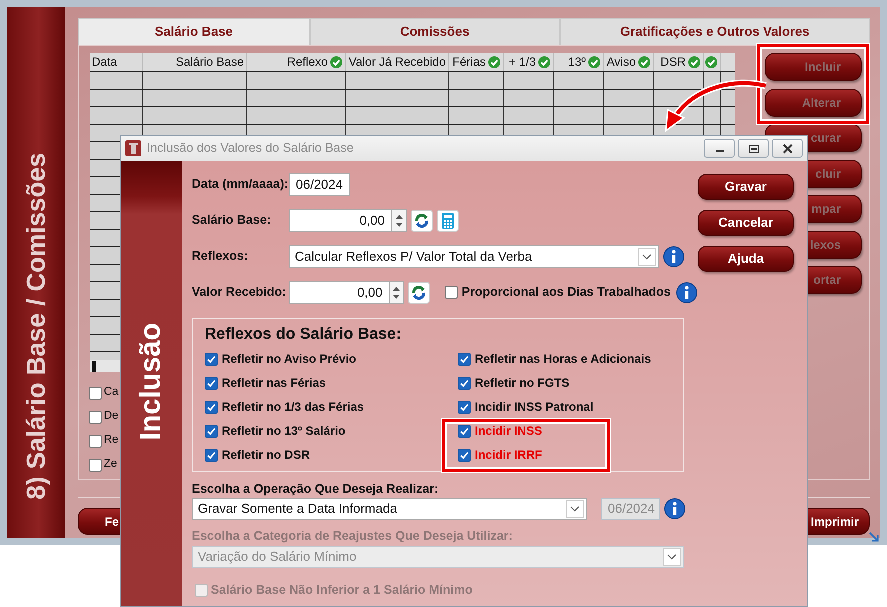 This screenshot has height=607, width=887. What do you see at coordinates (210, 62) in the screenshot?
I see `column-header: Salário Base` at bounding box center [210, 62].